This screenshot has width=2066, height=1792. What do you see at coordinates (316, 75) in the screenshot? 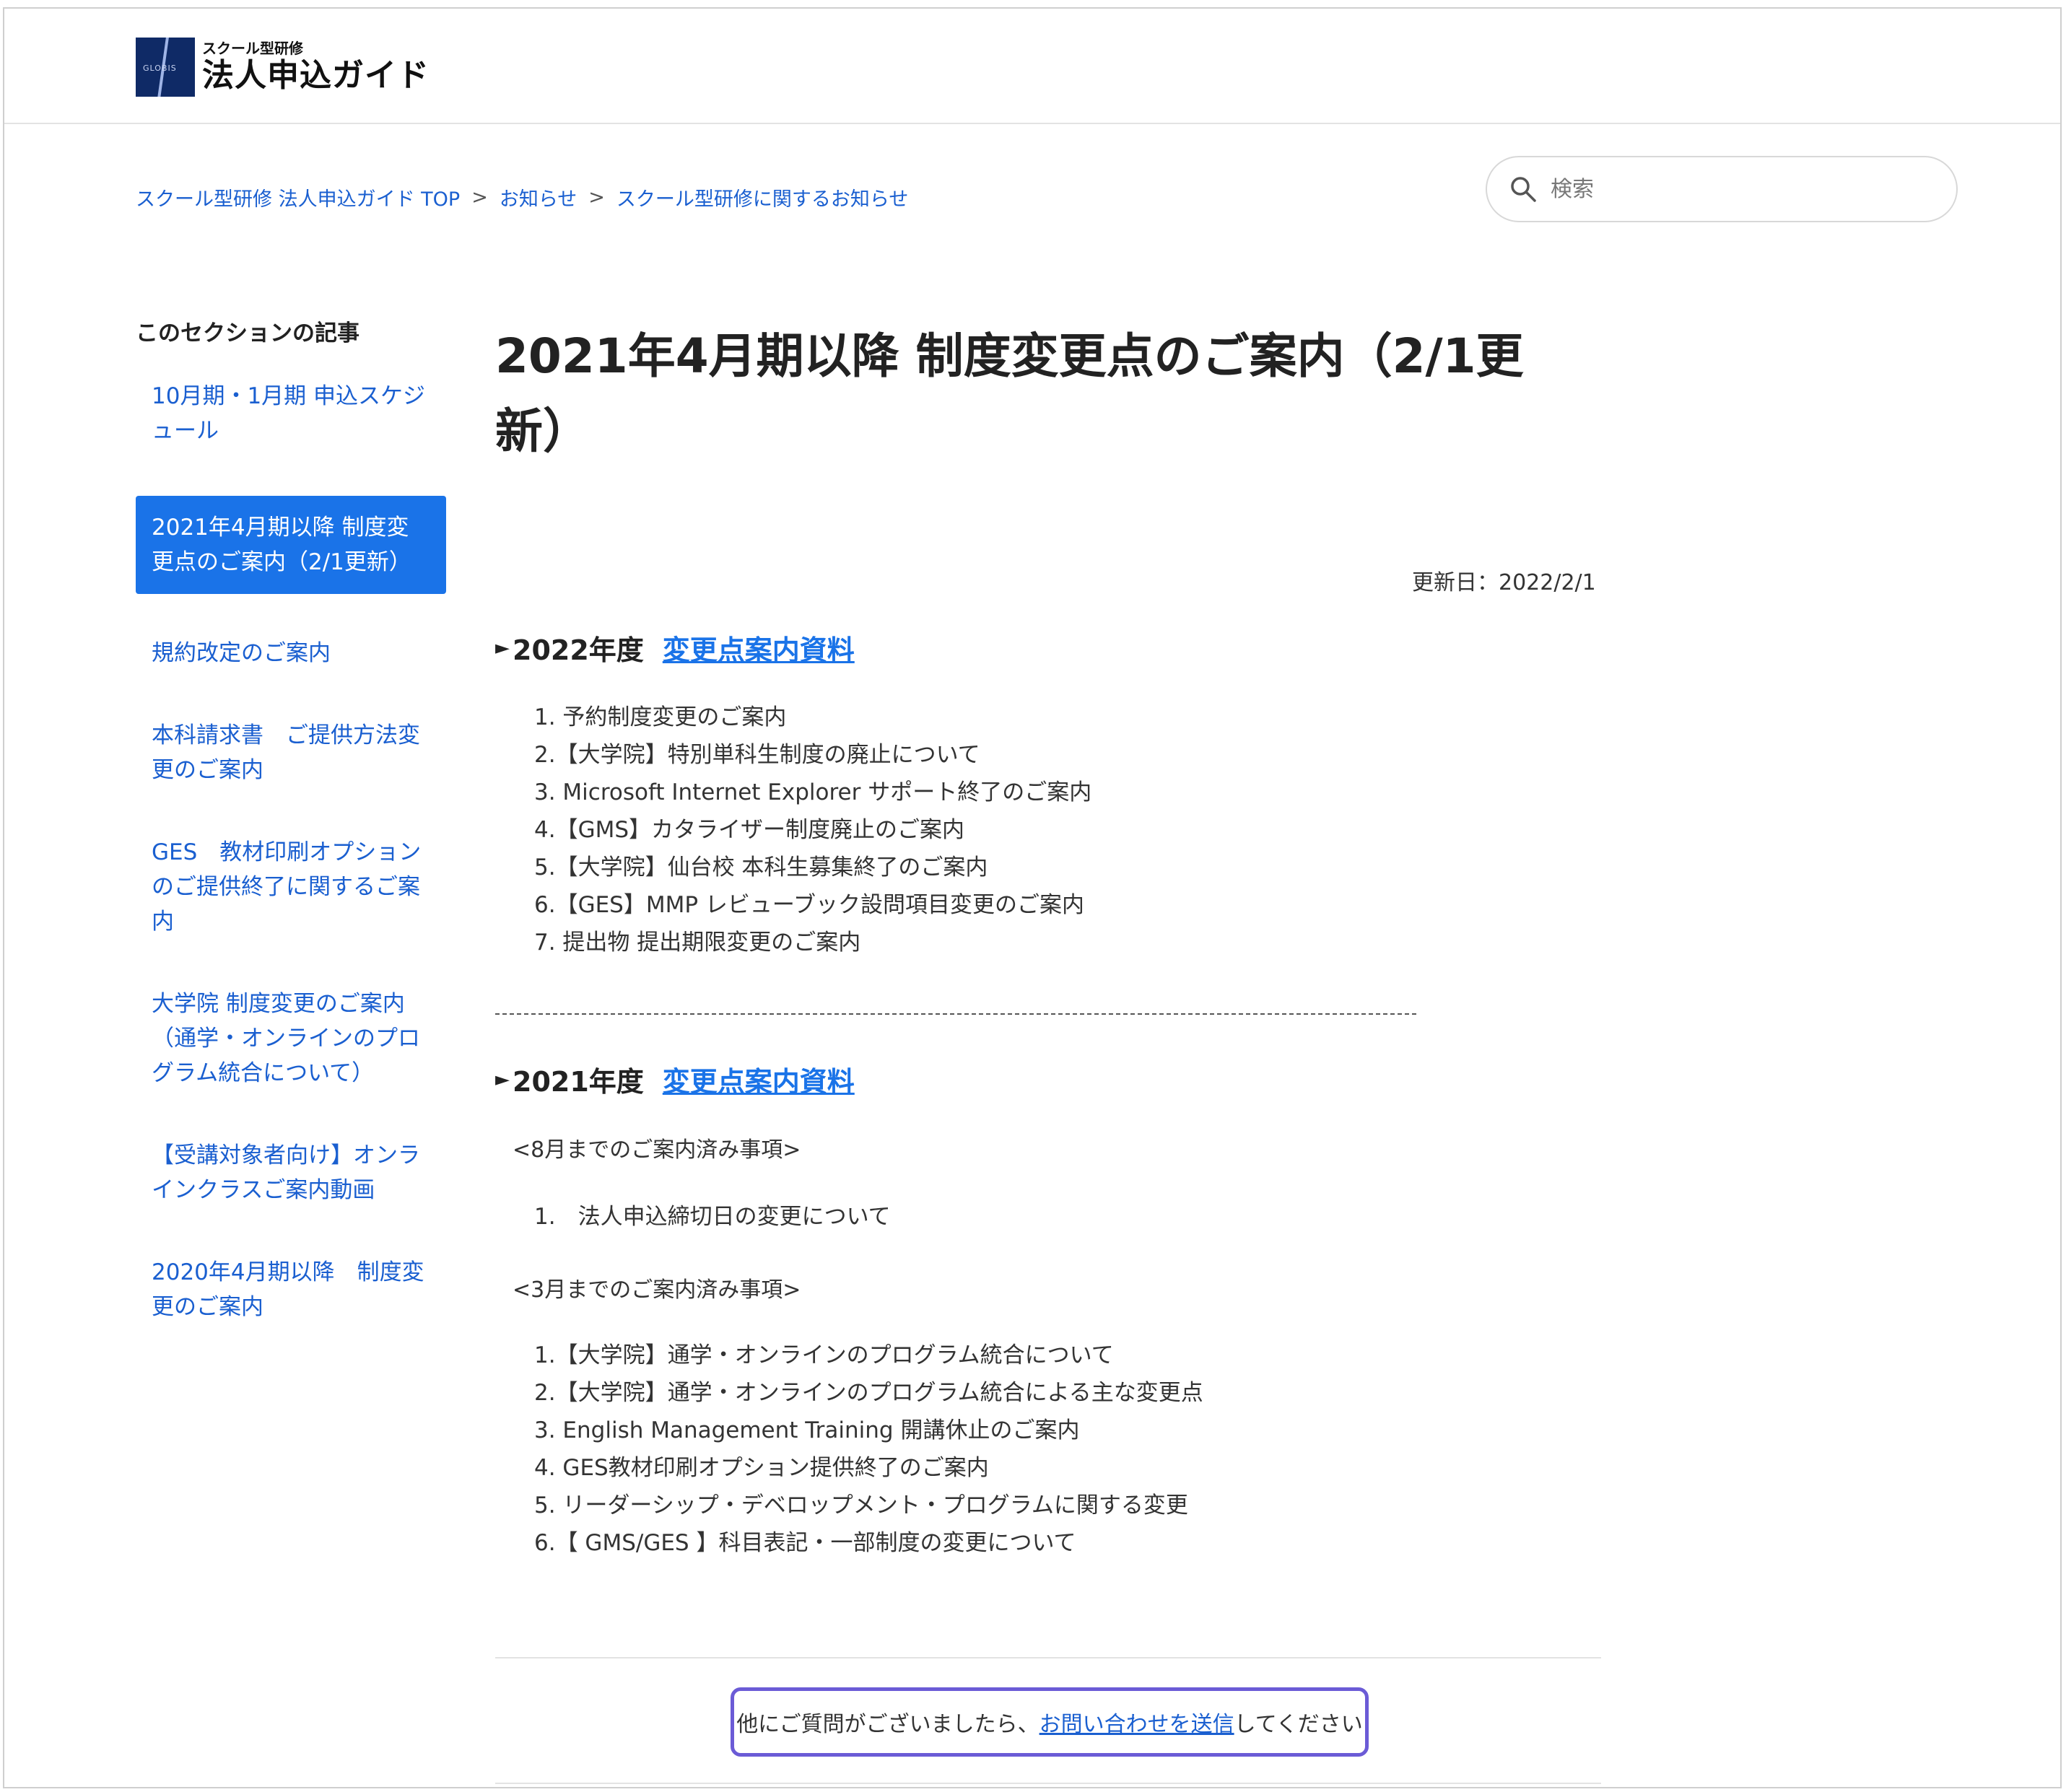
I see `logo-title: 法人申込ガイド` at bounding box center [316, 75].